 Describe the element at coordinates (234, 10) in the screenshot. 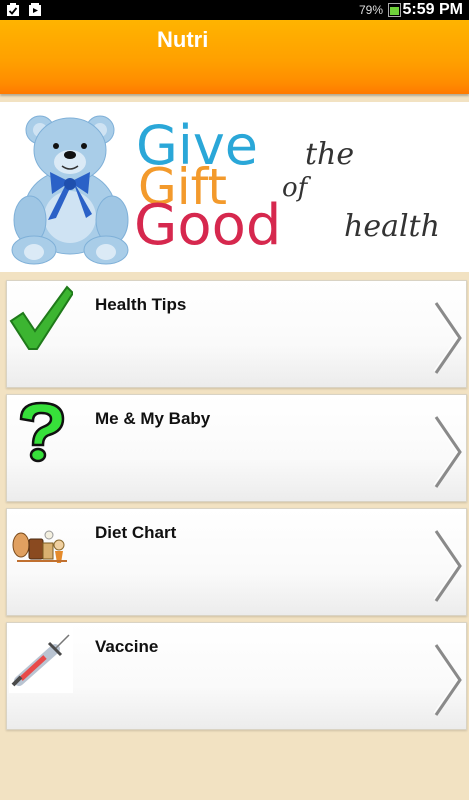

I see `status-bar: 79% 5:59 PM` at that location.